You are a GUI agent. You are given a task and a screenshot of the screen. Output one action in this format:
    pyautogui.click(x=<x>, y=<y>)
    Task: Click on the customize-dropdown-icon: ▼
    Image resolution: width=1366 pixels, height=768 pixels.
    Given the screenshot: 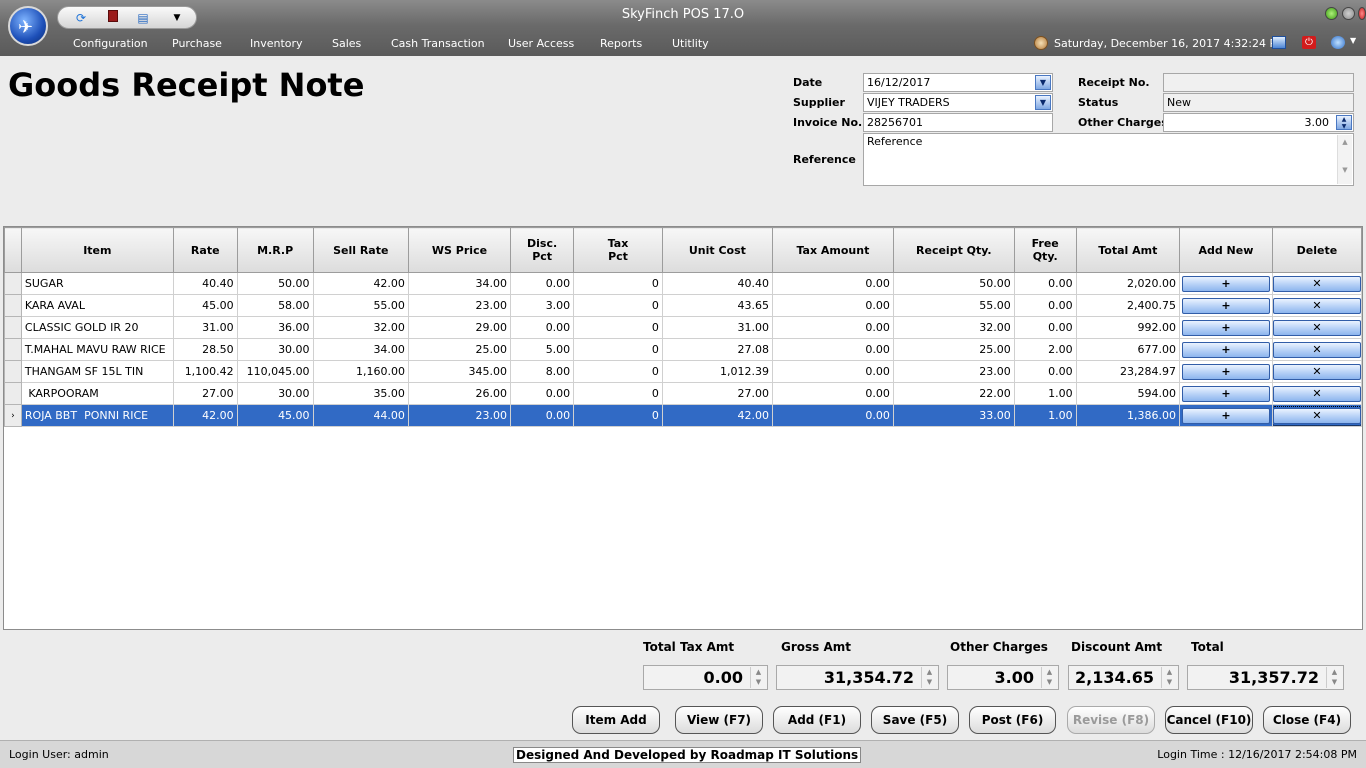 What is the action you would take?
    pyautogui.click(x=177, y=18)
    